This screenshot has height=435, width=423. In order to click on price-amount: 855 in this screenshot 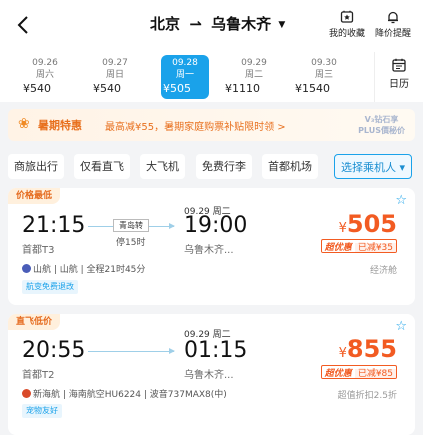, I will do `click(371, 349)`.